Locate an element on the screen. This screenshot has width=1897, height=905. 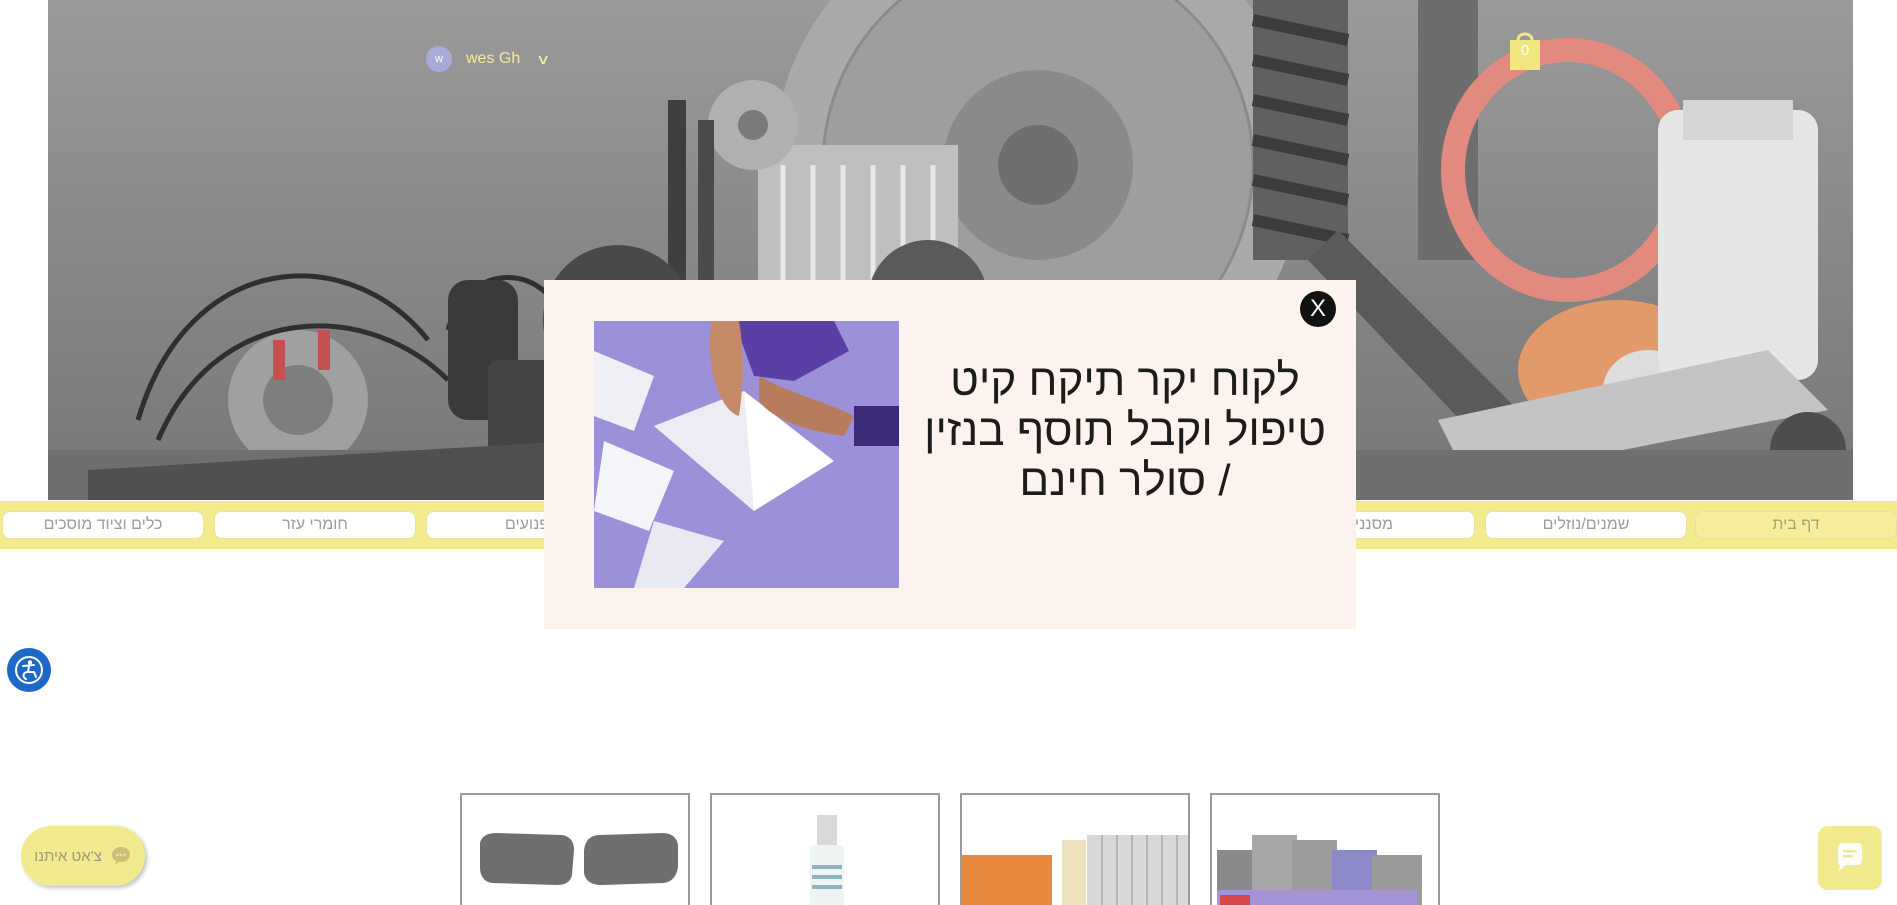
product-card-spark-plug is located at coordinates (825, 849).